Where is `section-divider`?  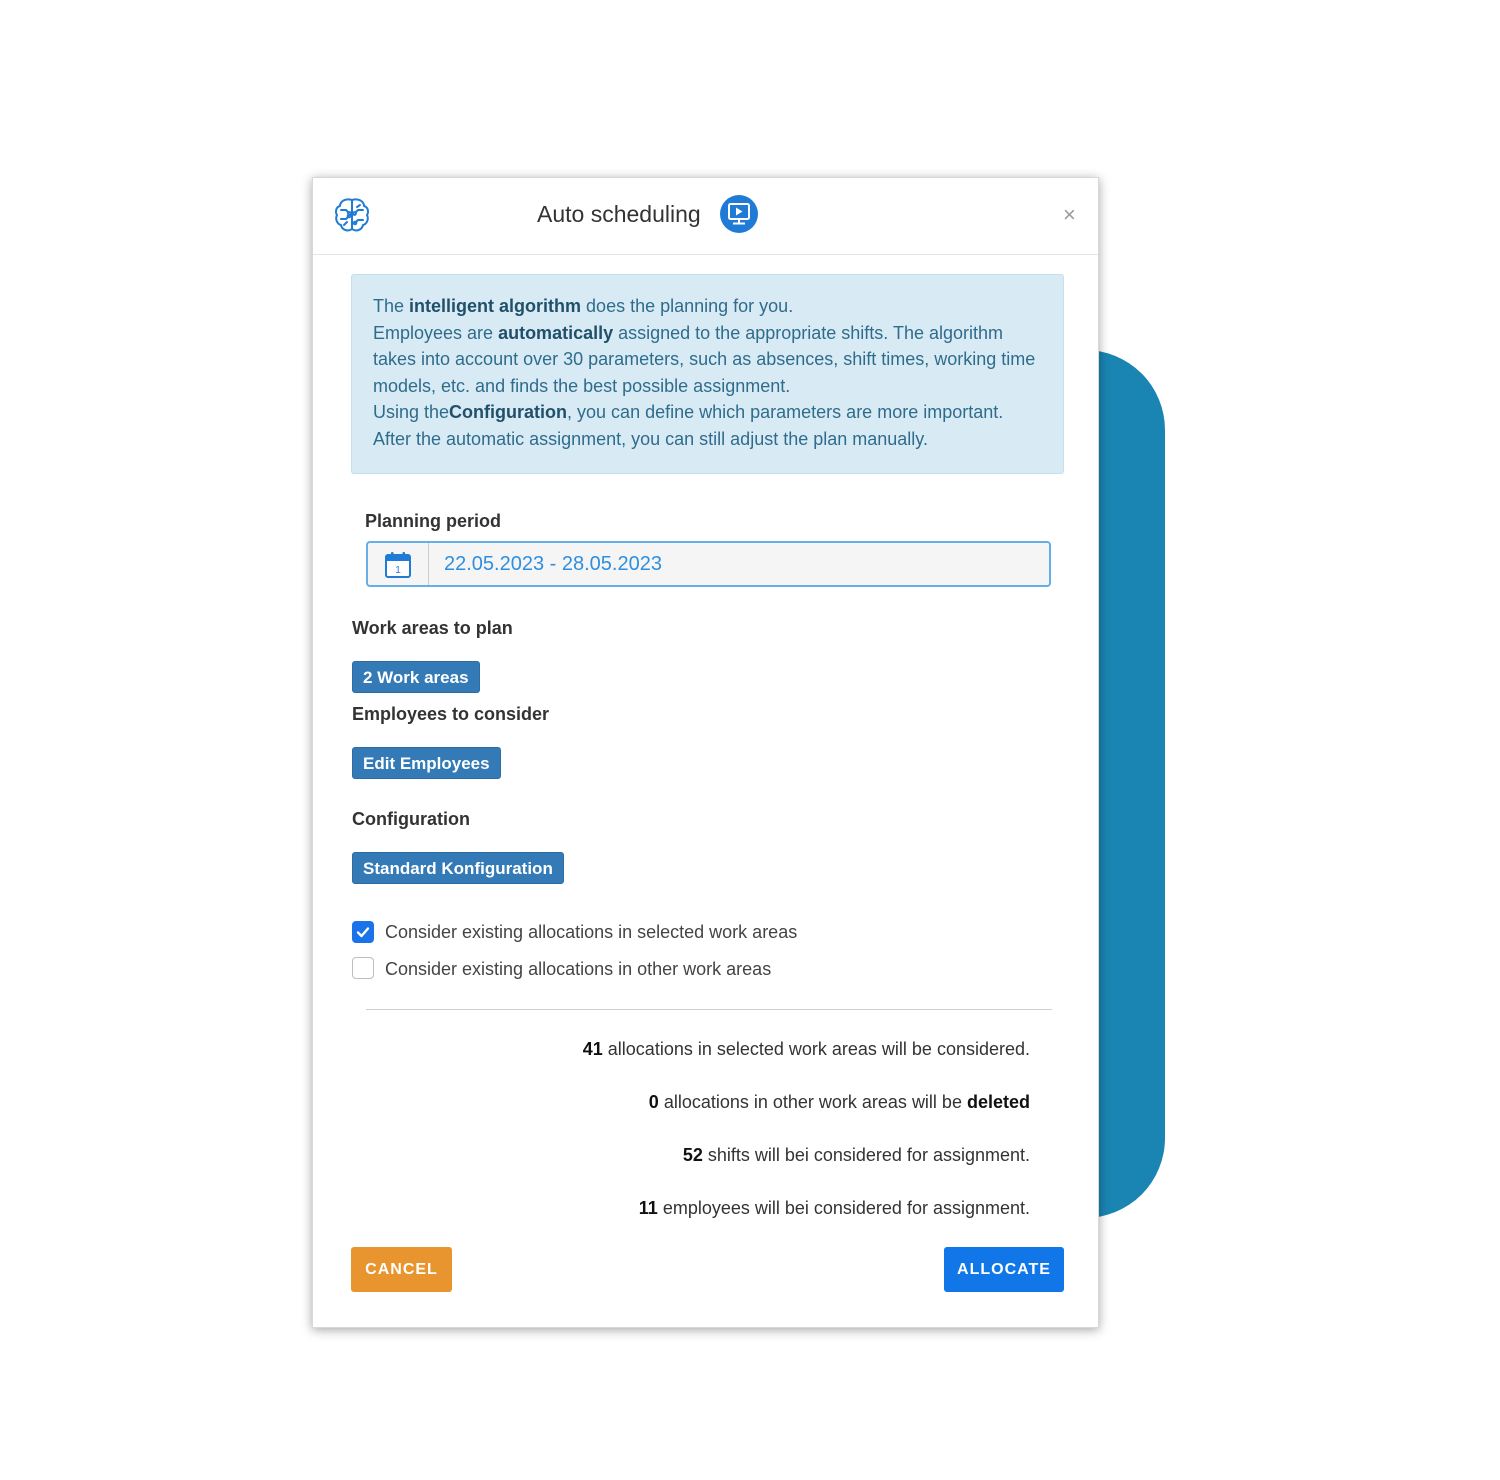
section-divider is located at coordinates (709, 1009).